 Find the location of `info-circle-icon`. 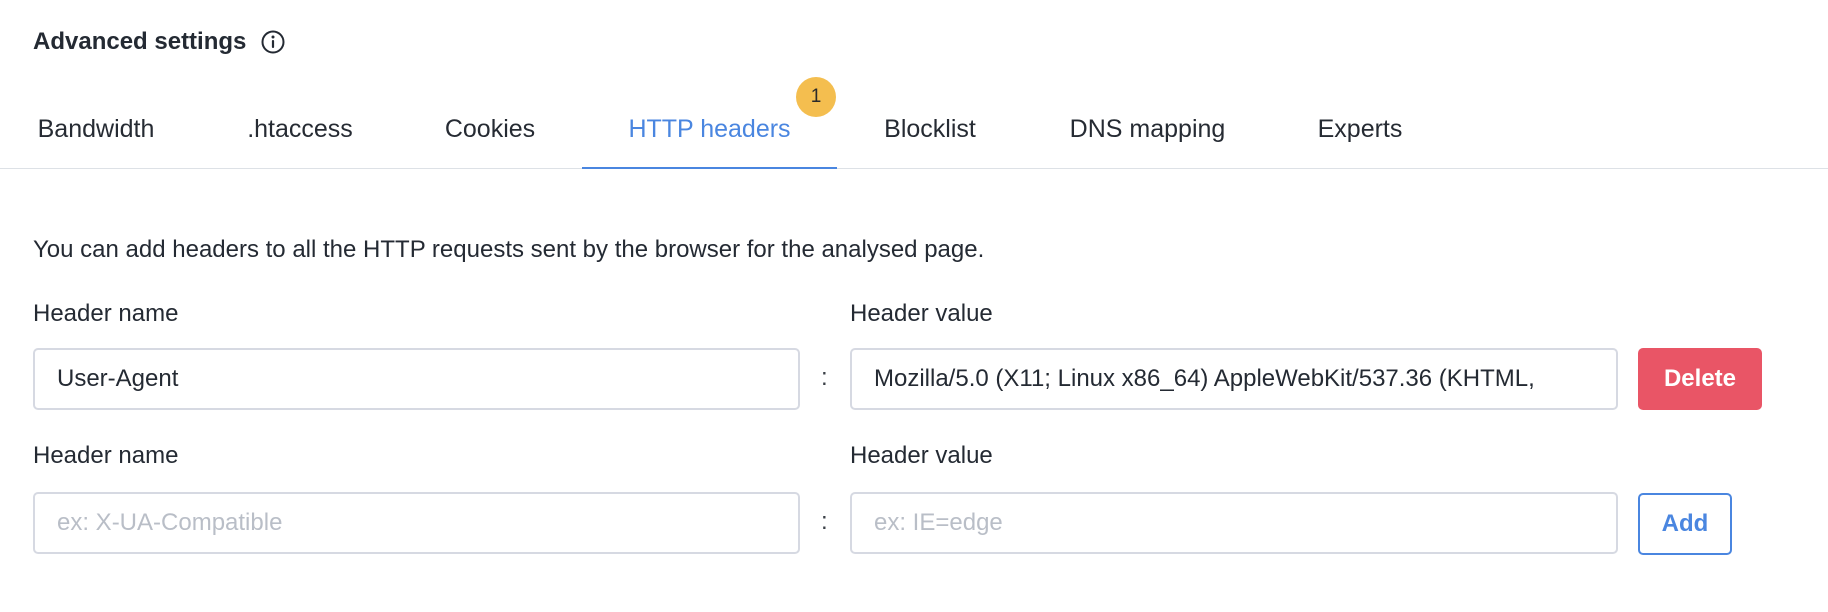

info-circle-icon is located at coordinates (273, 42).